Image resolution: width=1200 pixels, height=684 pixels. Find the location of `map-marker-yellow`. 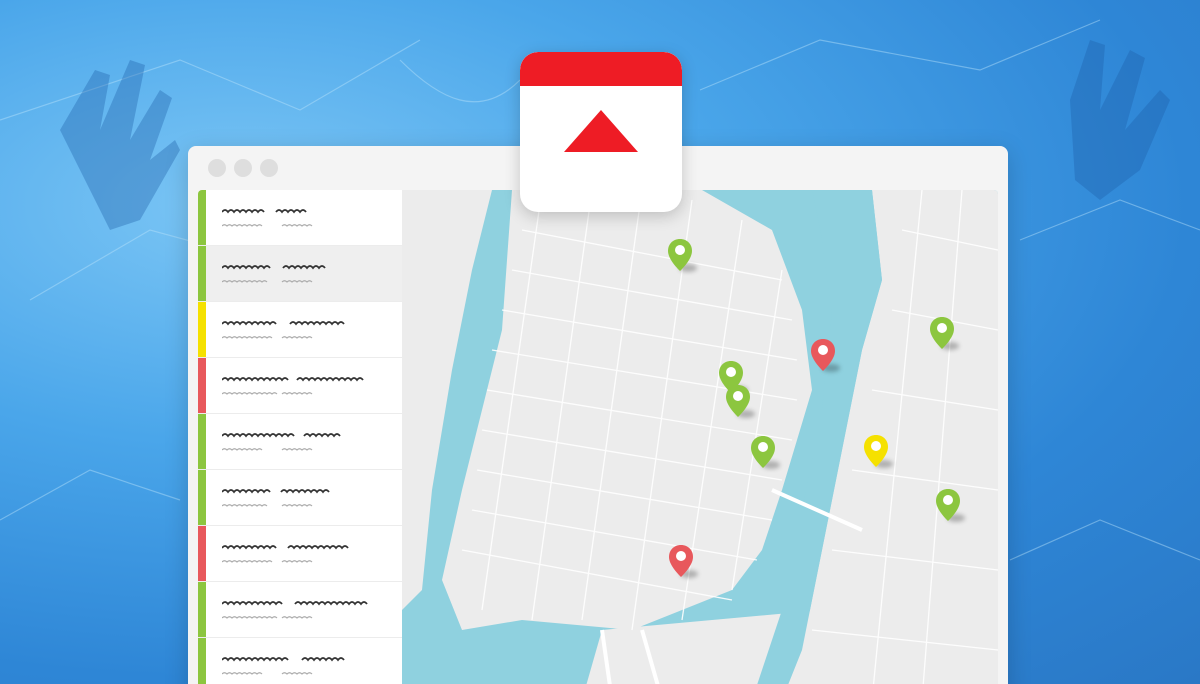

map-marker-yellow is located at coordinates (878, 453).